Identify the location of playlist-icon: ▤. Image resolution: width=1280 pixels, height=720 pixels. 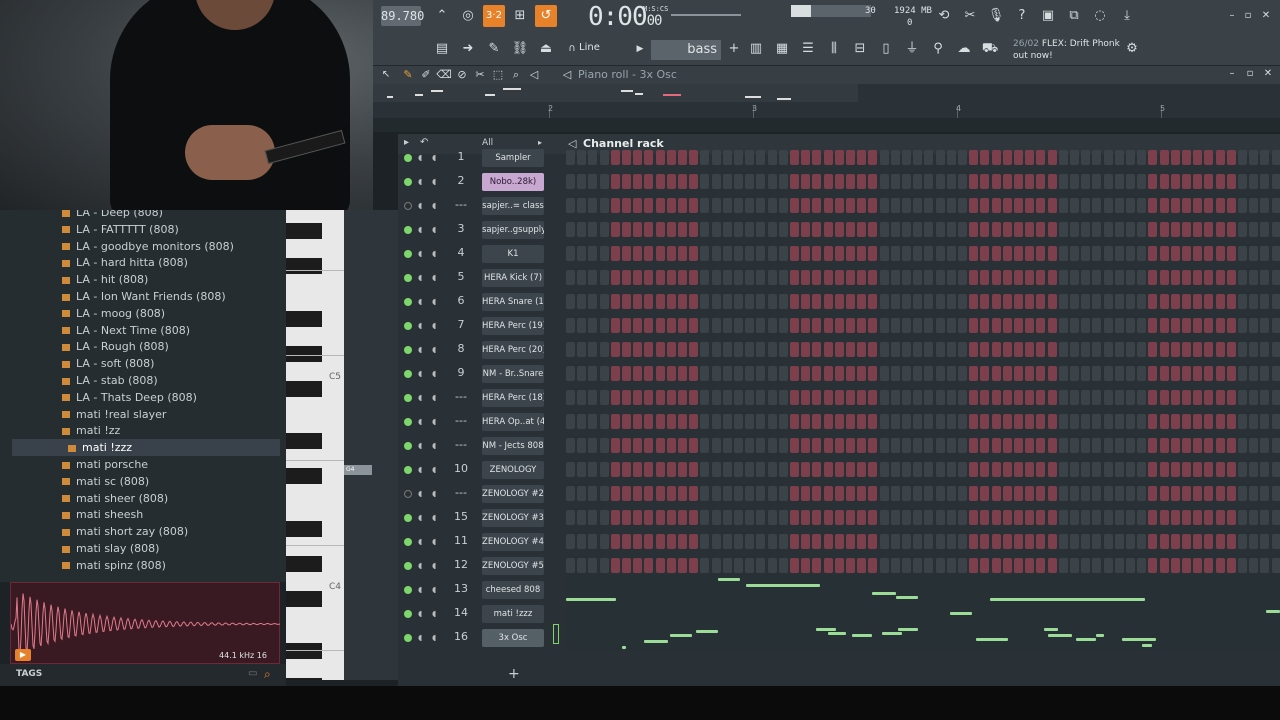
(442, 49).